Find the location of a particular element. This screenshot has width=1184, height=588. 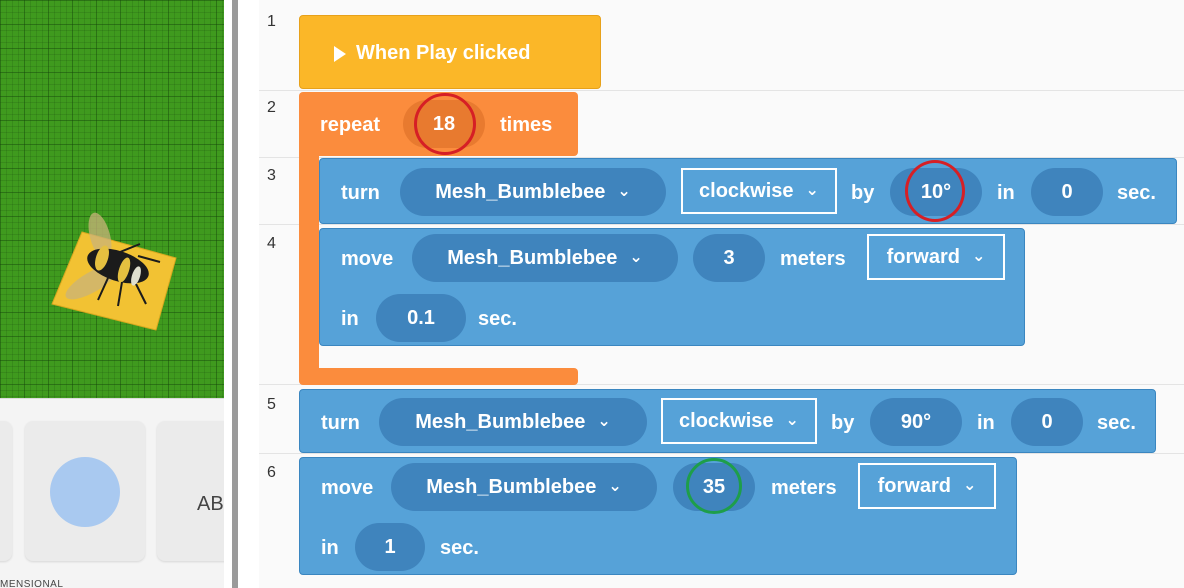

sphere-icon is located at coordinates (85, 492).